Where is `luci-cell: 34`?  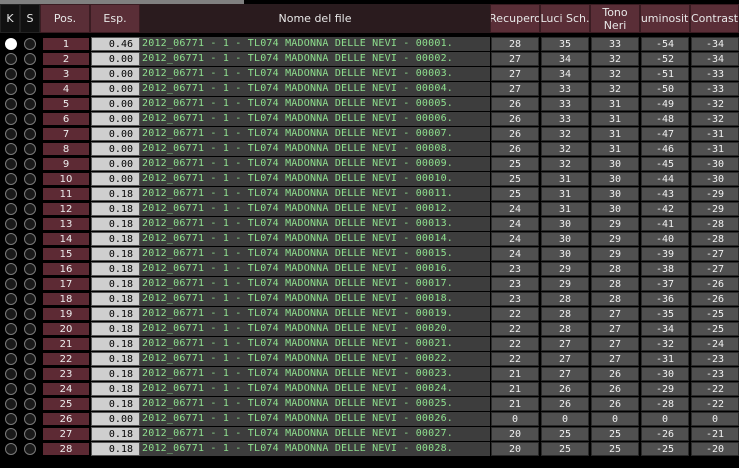
luci-cell: 34 is located at coordinates (565, 59).